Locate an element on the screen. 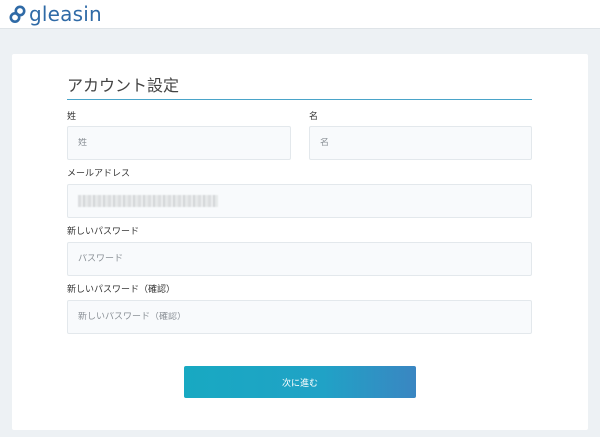 This screenshot has height=437, width=600. first-name-input is located at coordinates (420, 143).